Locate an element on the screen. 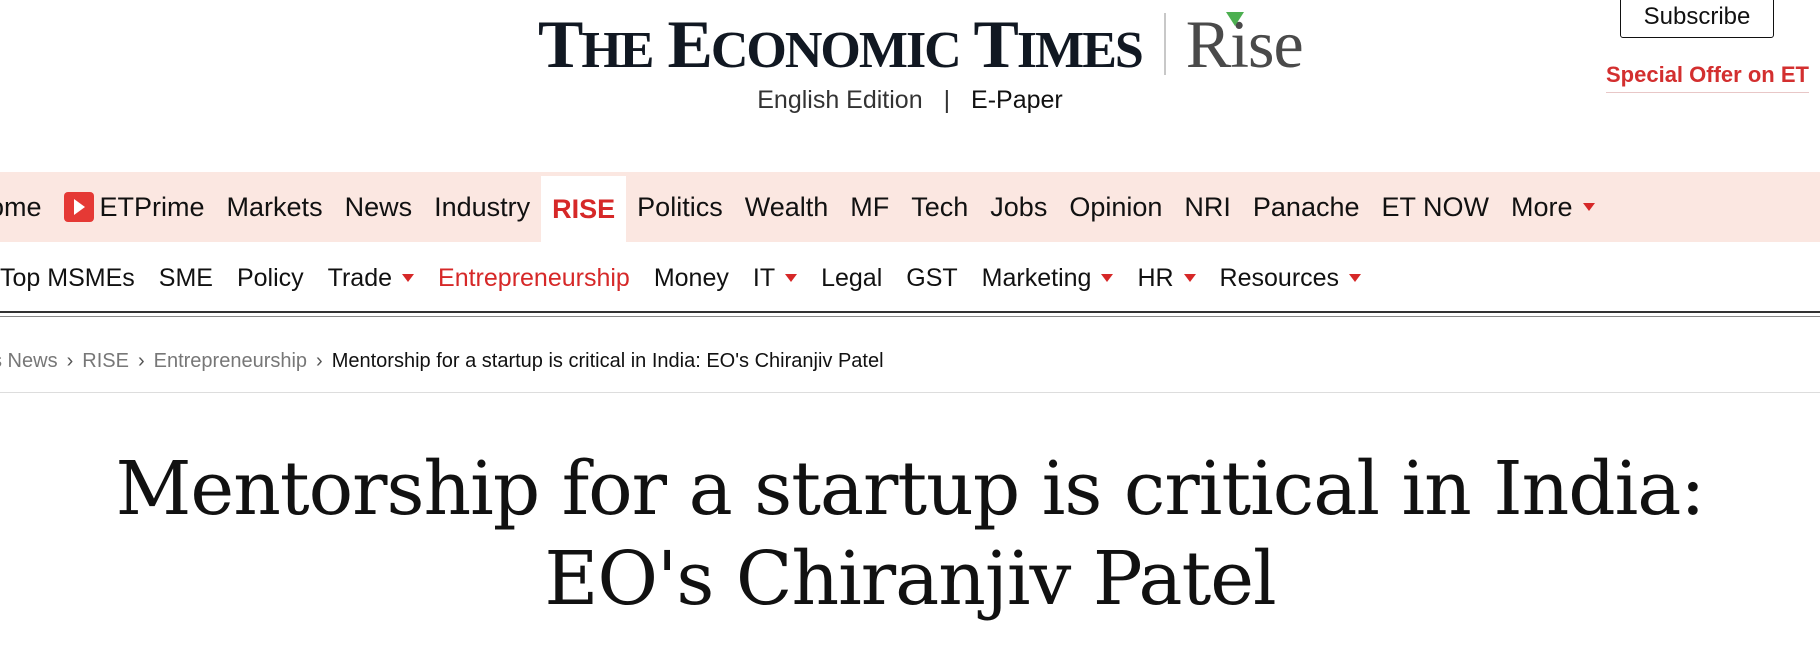 The height and width of the screenshot is (646, 1820). rise-leaf-icon is located at coordinates (1234, 19).